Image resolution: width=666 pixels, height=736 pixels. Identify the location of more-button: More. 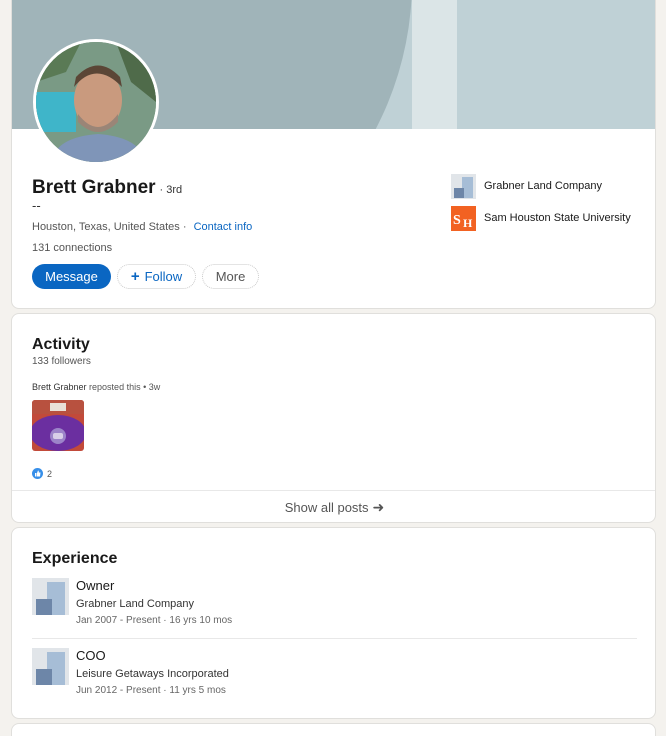
(230, 276).